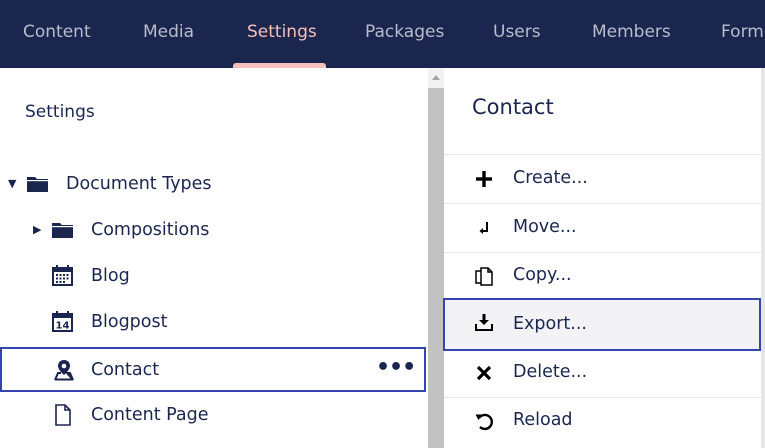 The image size is (765, 448). What do you see at coordinates (168, 34) in the screenshot?
I see `nav-item-media: Media` at bounding box center [168, 34].